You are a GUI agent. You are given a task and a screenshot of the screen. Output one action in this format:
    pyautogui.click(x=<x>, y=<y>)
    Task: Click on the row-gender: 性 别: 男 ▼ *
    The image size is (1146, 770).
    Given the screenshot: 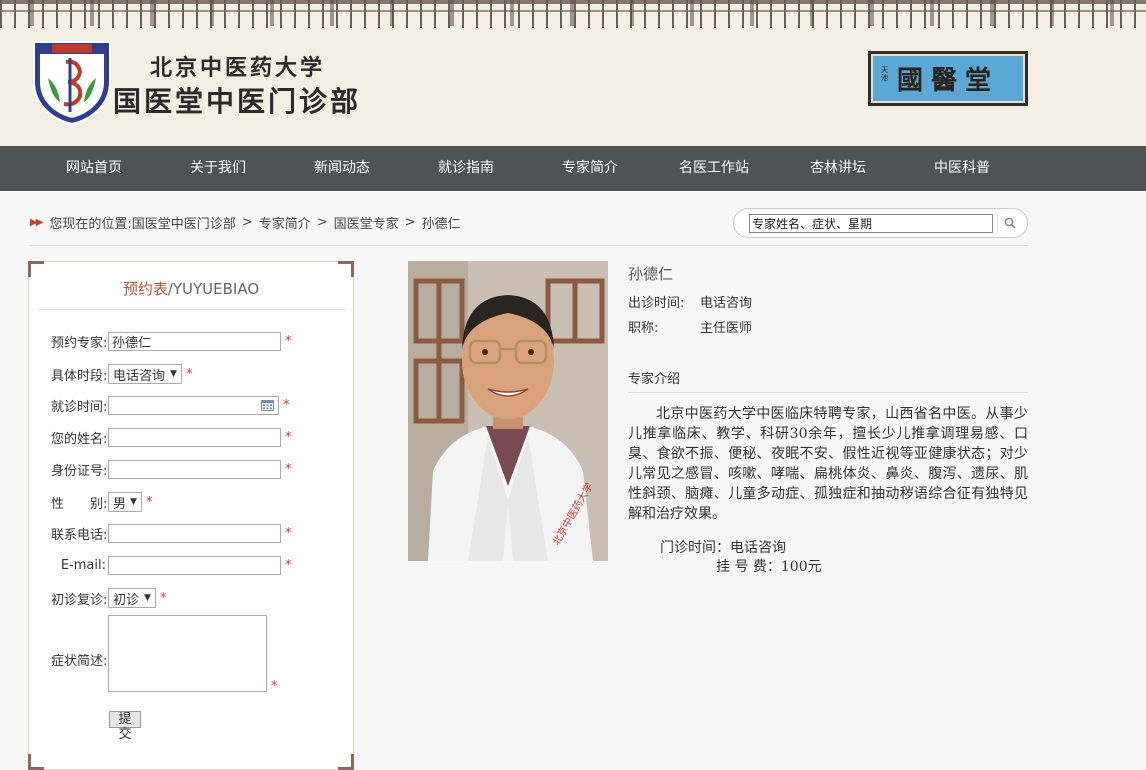 What is the action you would take?
    pyautogui.click(x=101, y=502)
    